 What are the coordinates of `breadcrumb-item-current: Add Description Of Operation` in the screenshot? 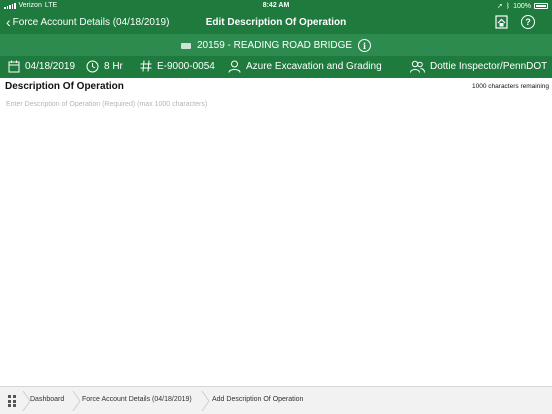 It's located at (258, 399).